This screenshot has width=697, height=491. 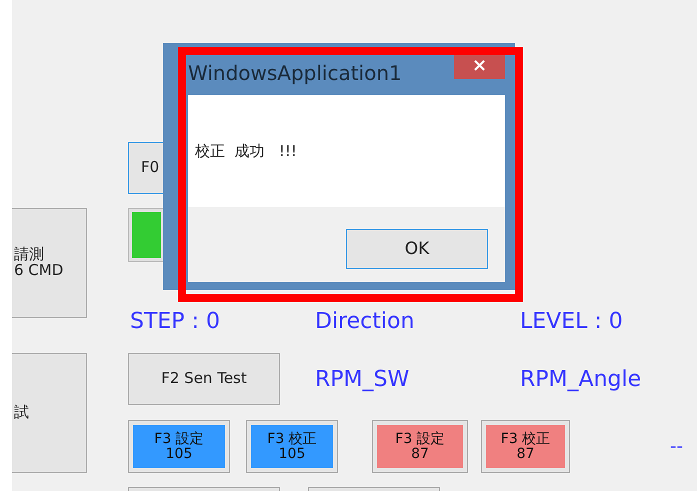 What do you see at coordinates (175, 321) in the screenshot?
I see `status-label: STEP : 0` at bounding box center [175, 321].